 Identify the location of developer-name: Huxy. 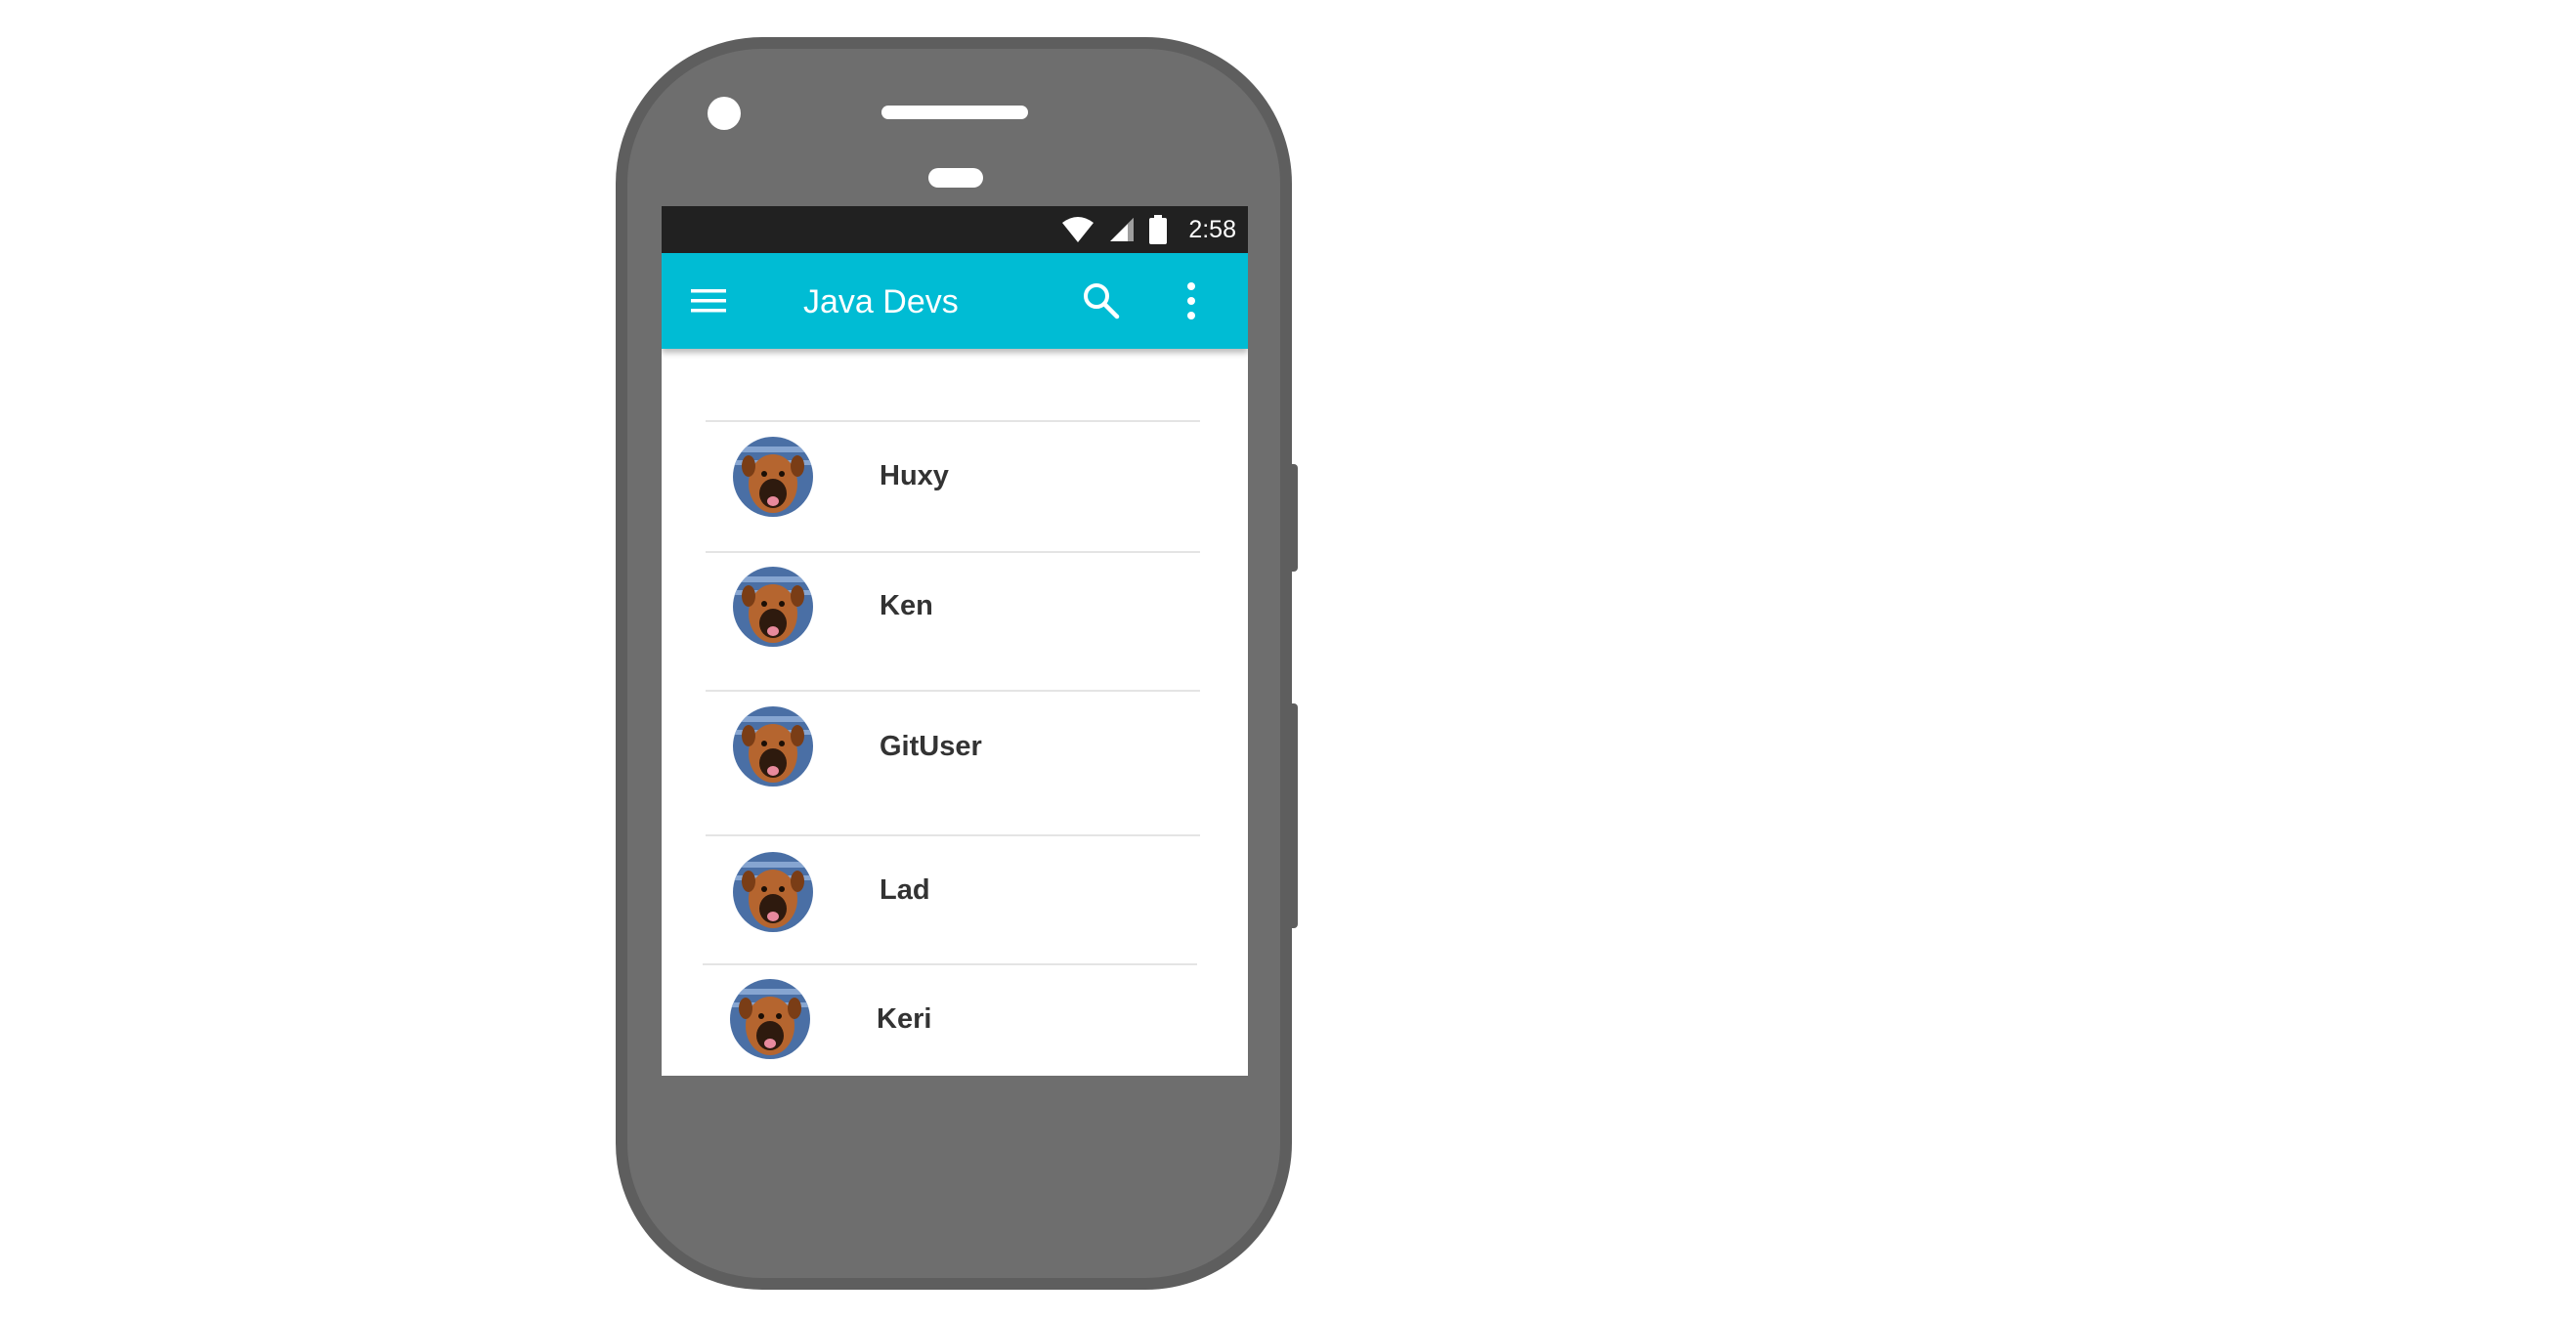
(915, 475).